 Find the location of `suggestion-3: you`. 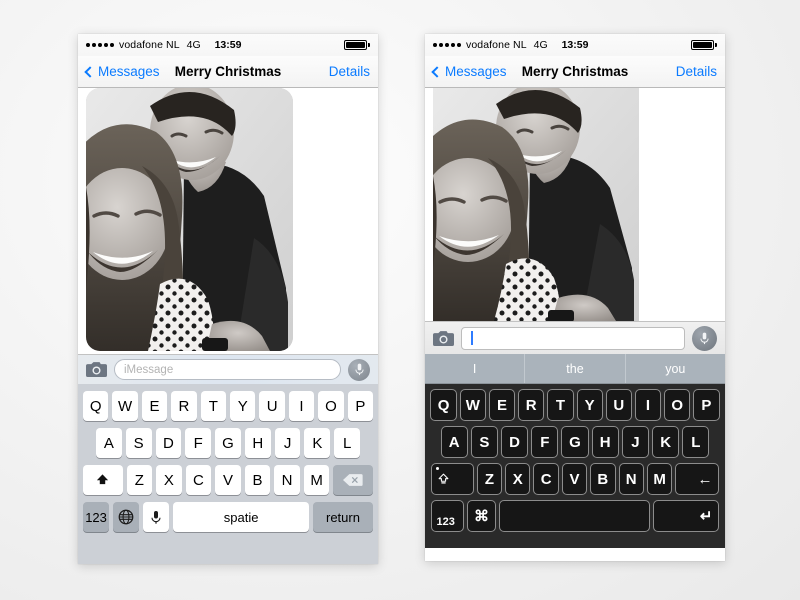

suggestion-3: you is located at coordinates (674, 368).